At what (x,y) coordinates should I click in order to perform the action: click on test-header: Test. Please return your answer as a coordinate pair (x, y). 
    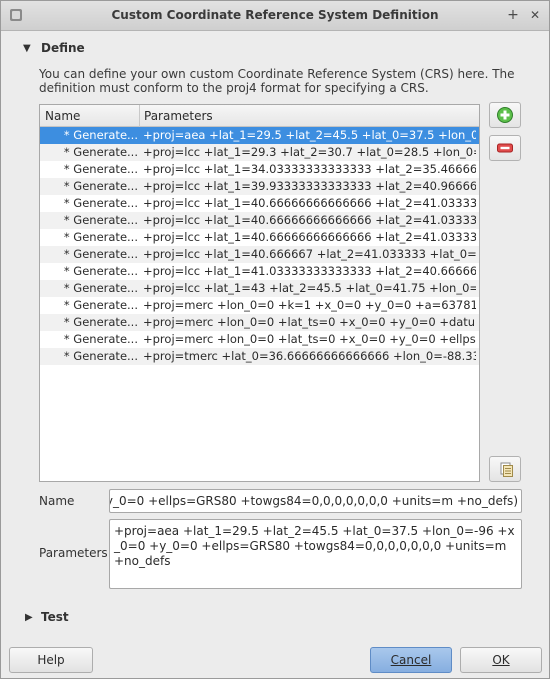
    Looking at the image, I should click on (55, 617).